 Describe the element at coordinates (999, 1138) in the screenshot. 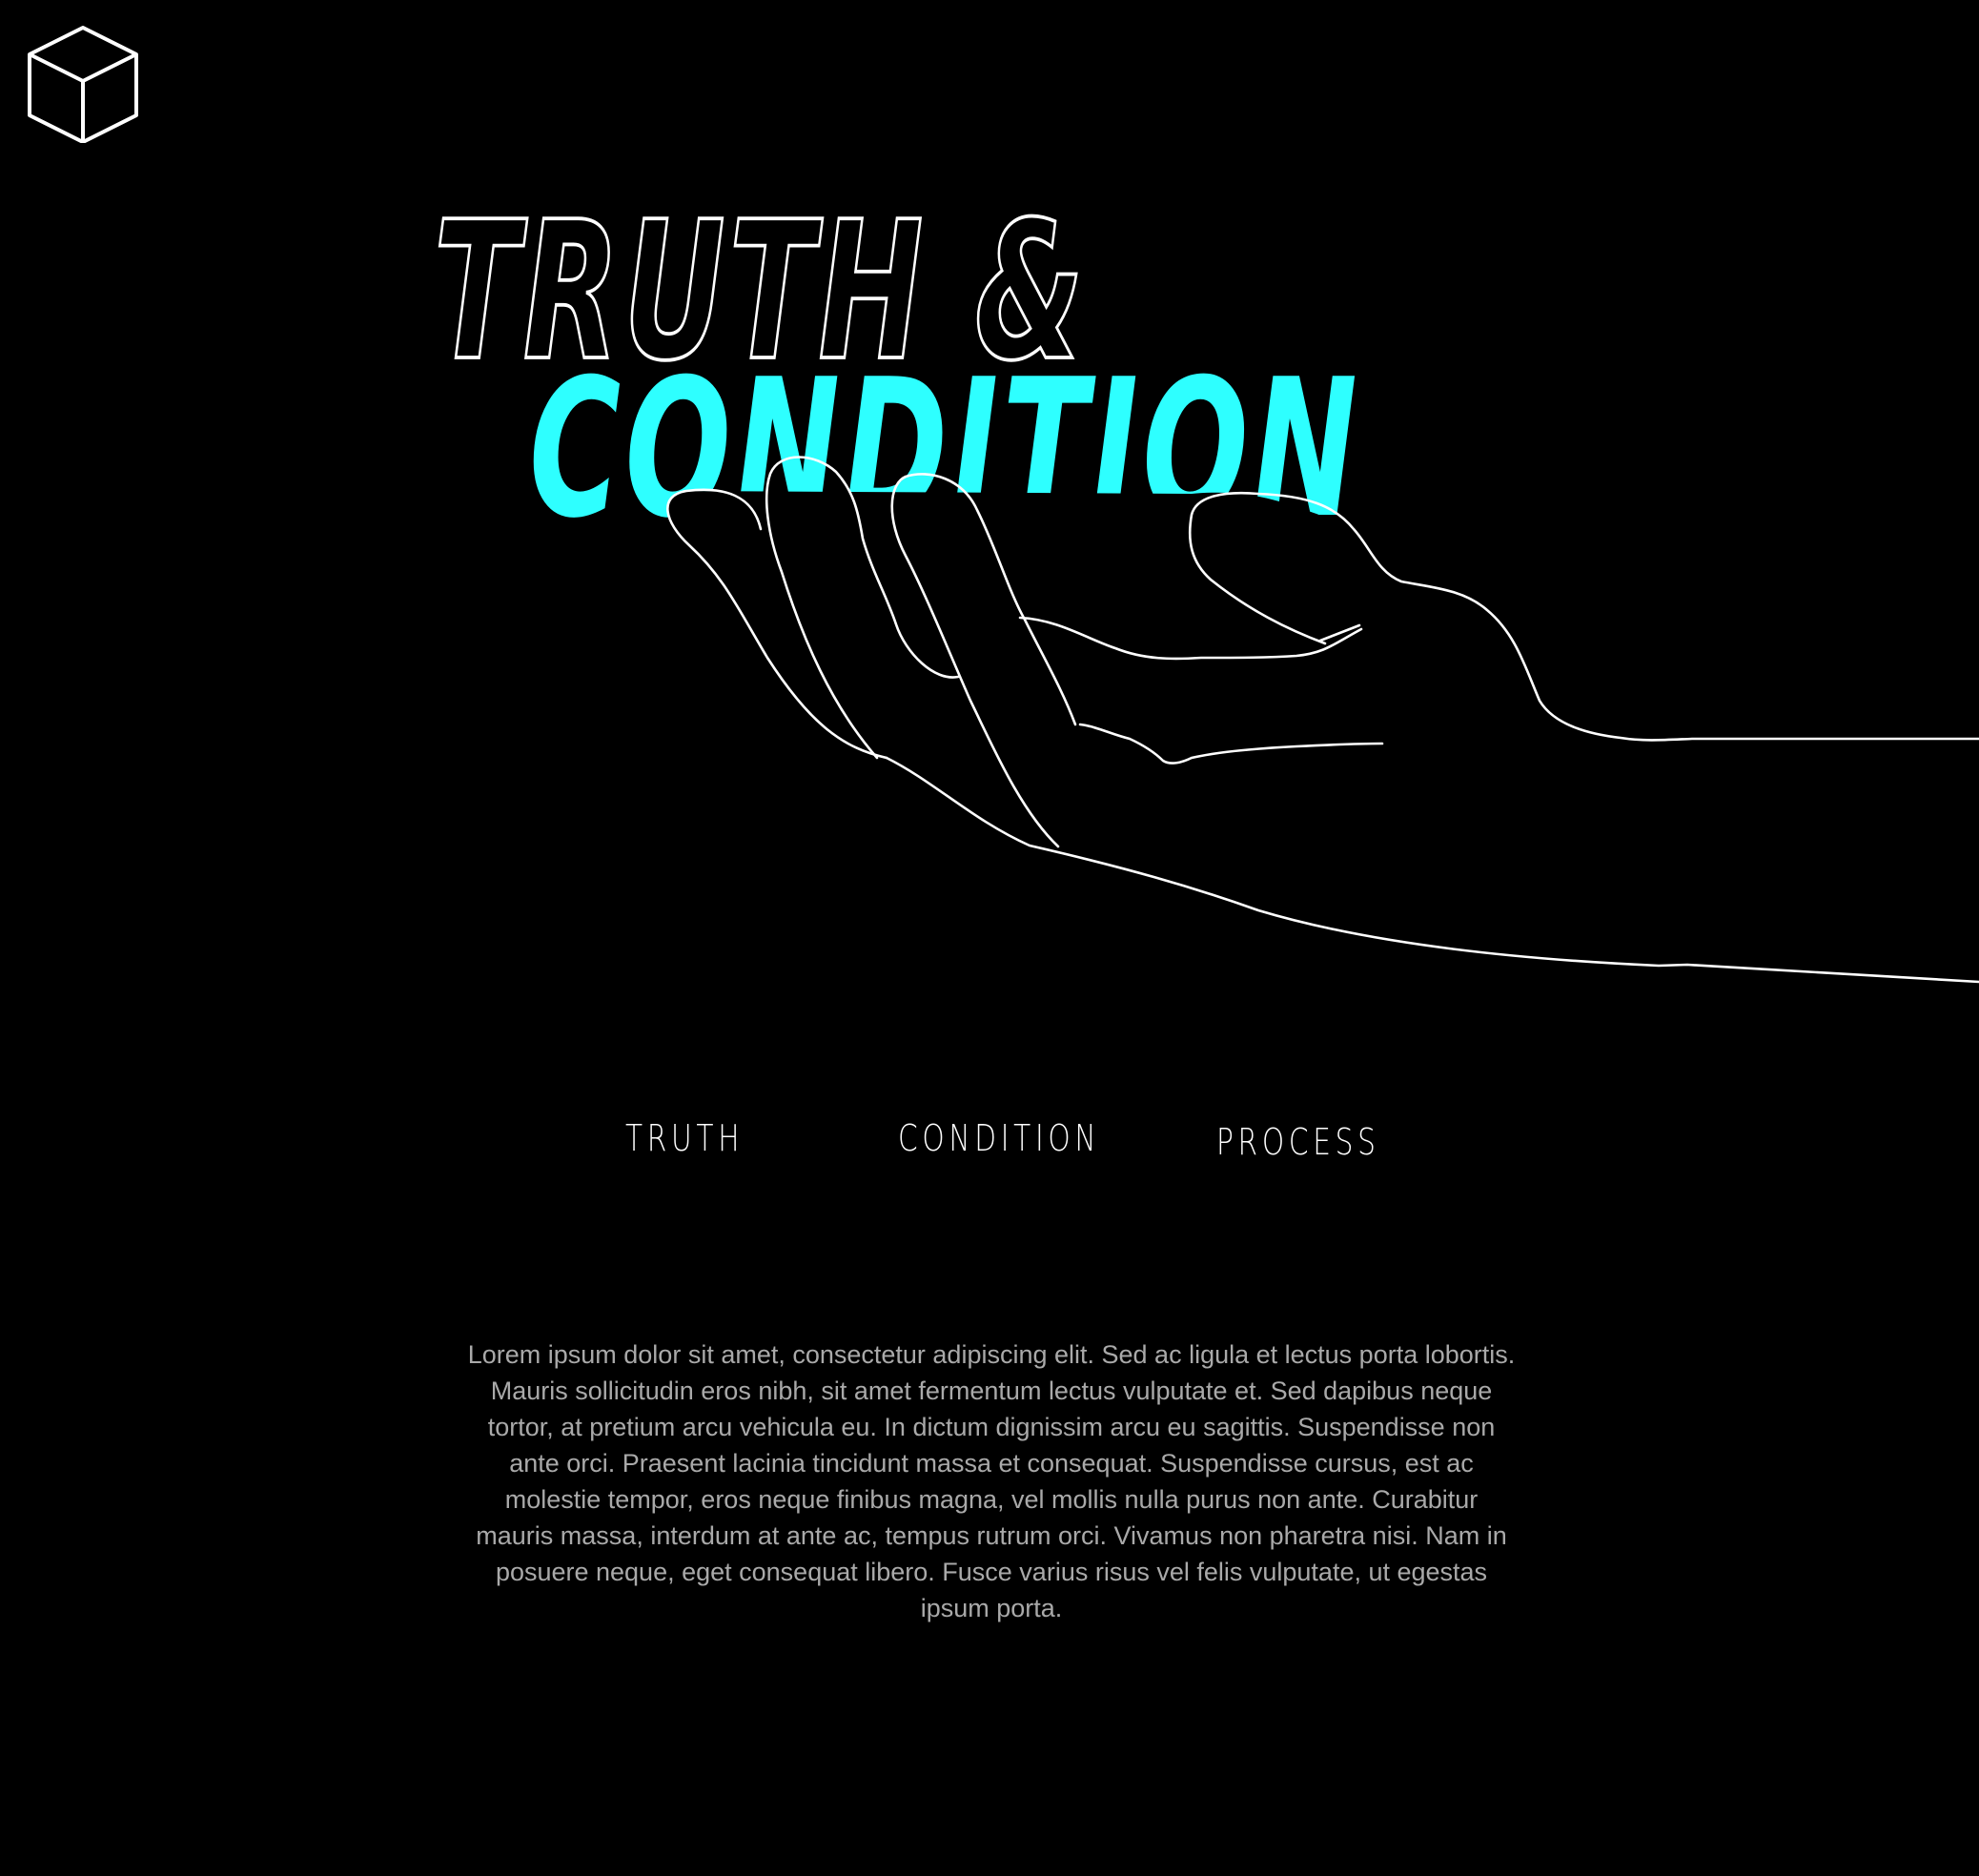

I see `nav-item-condition: CONDITION` at that location.